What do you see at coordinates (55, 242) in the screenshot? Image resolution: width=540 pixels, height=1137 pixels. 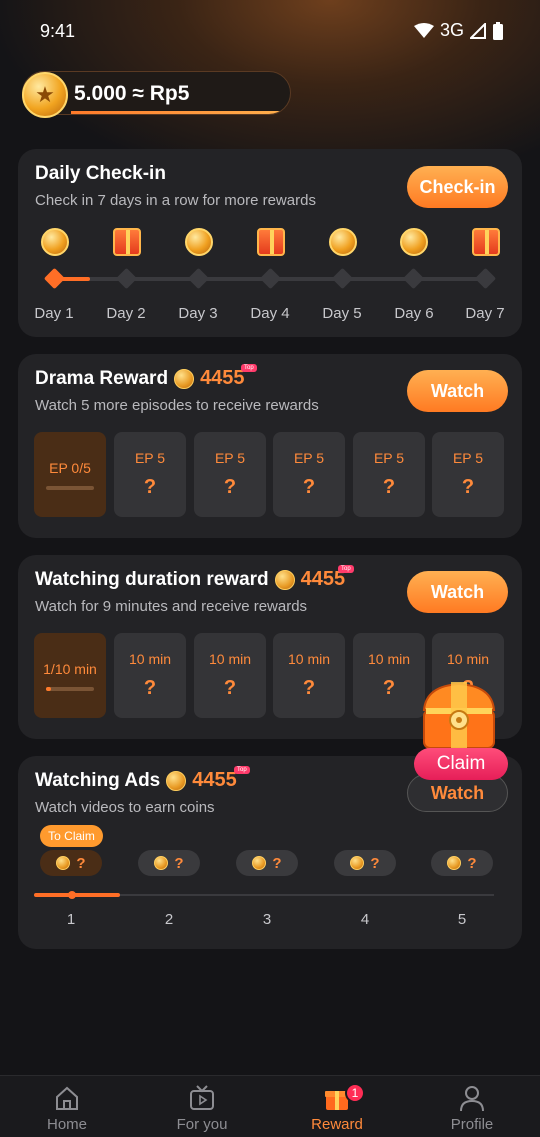 I see `day1-coin-icon` at bounding box center [55, 242].